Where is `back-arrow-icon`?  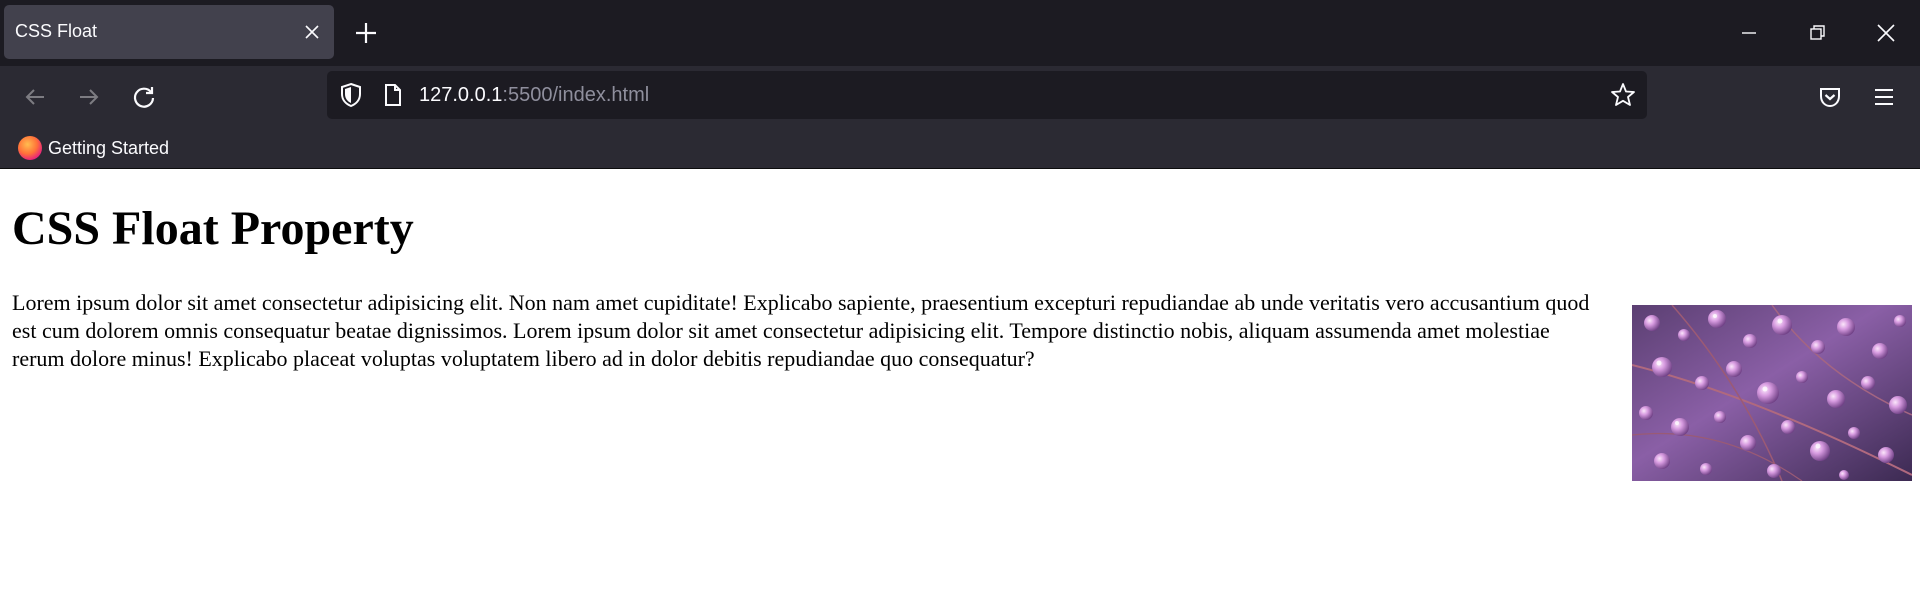 back-arrow-icon is located at coordinates (35, 97).